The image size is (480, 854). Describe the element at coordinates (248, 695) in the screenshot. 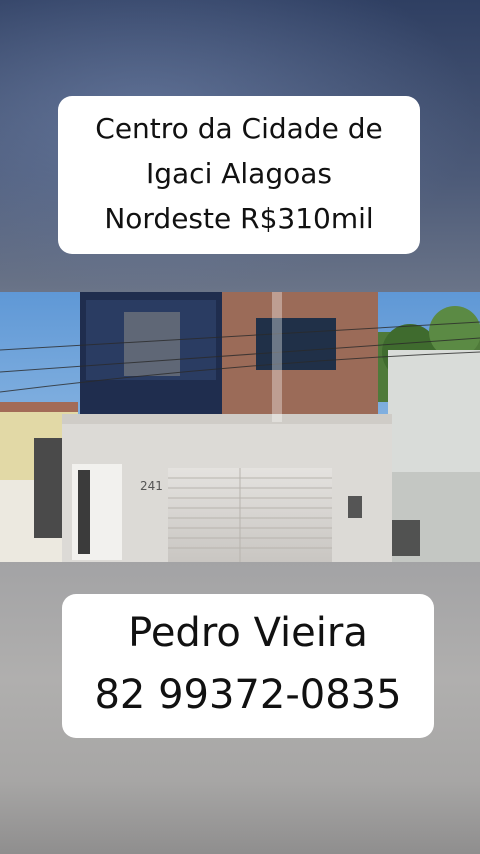

I see `contact-phone: 82 99372-0835` at that location.